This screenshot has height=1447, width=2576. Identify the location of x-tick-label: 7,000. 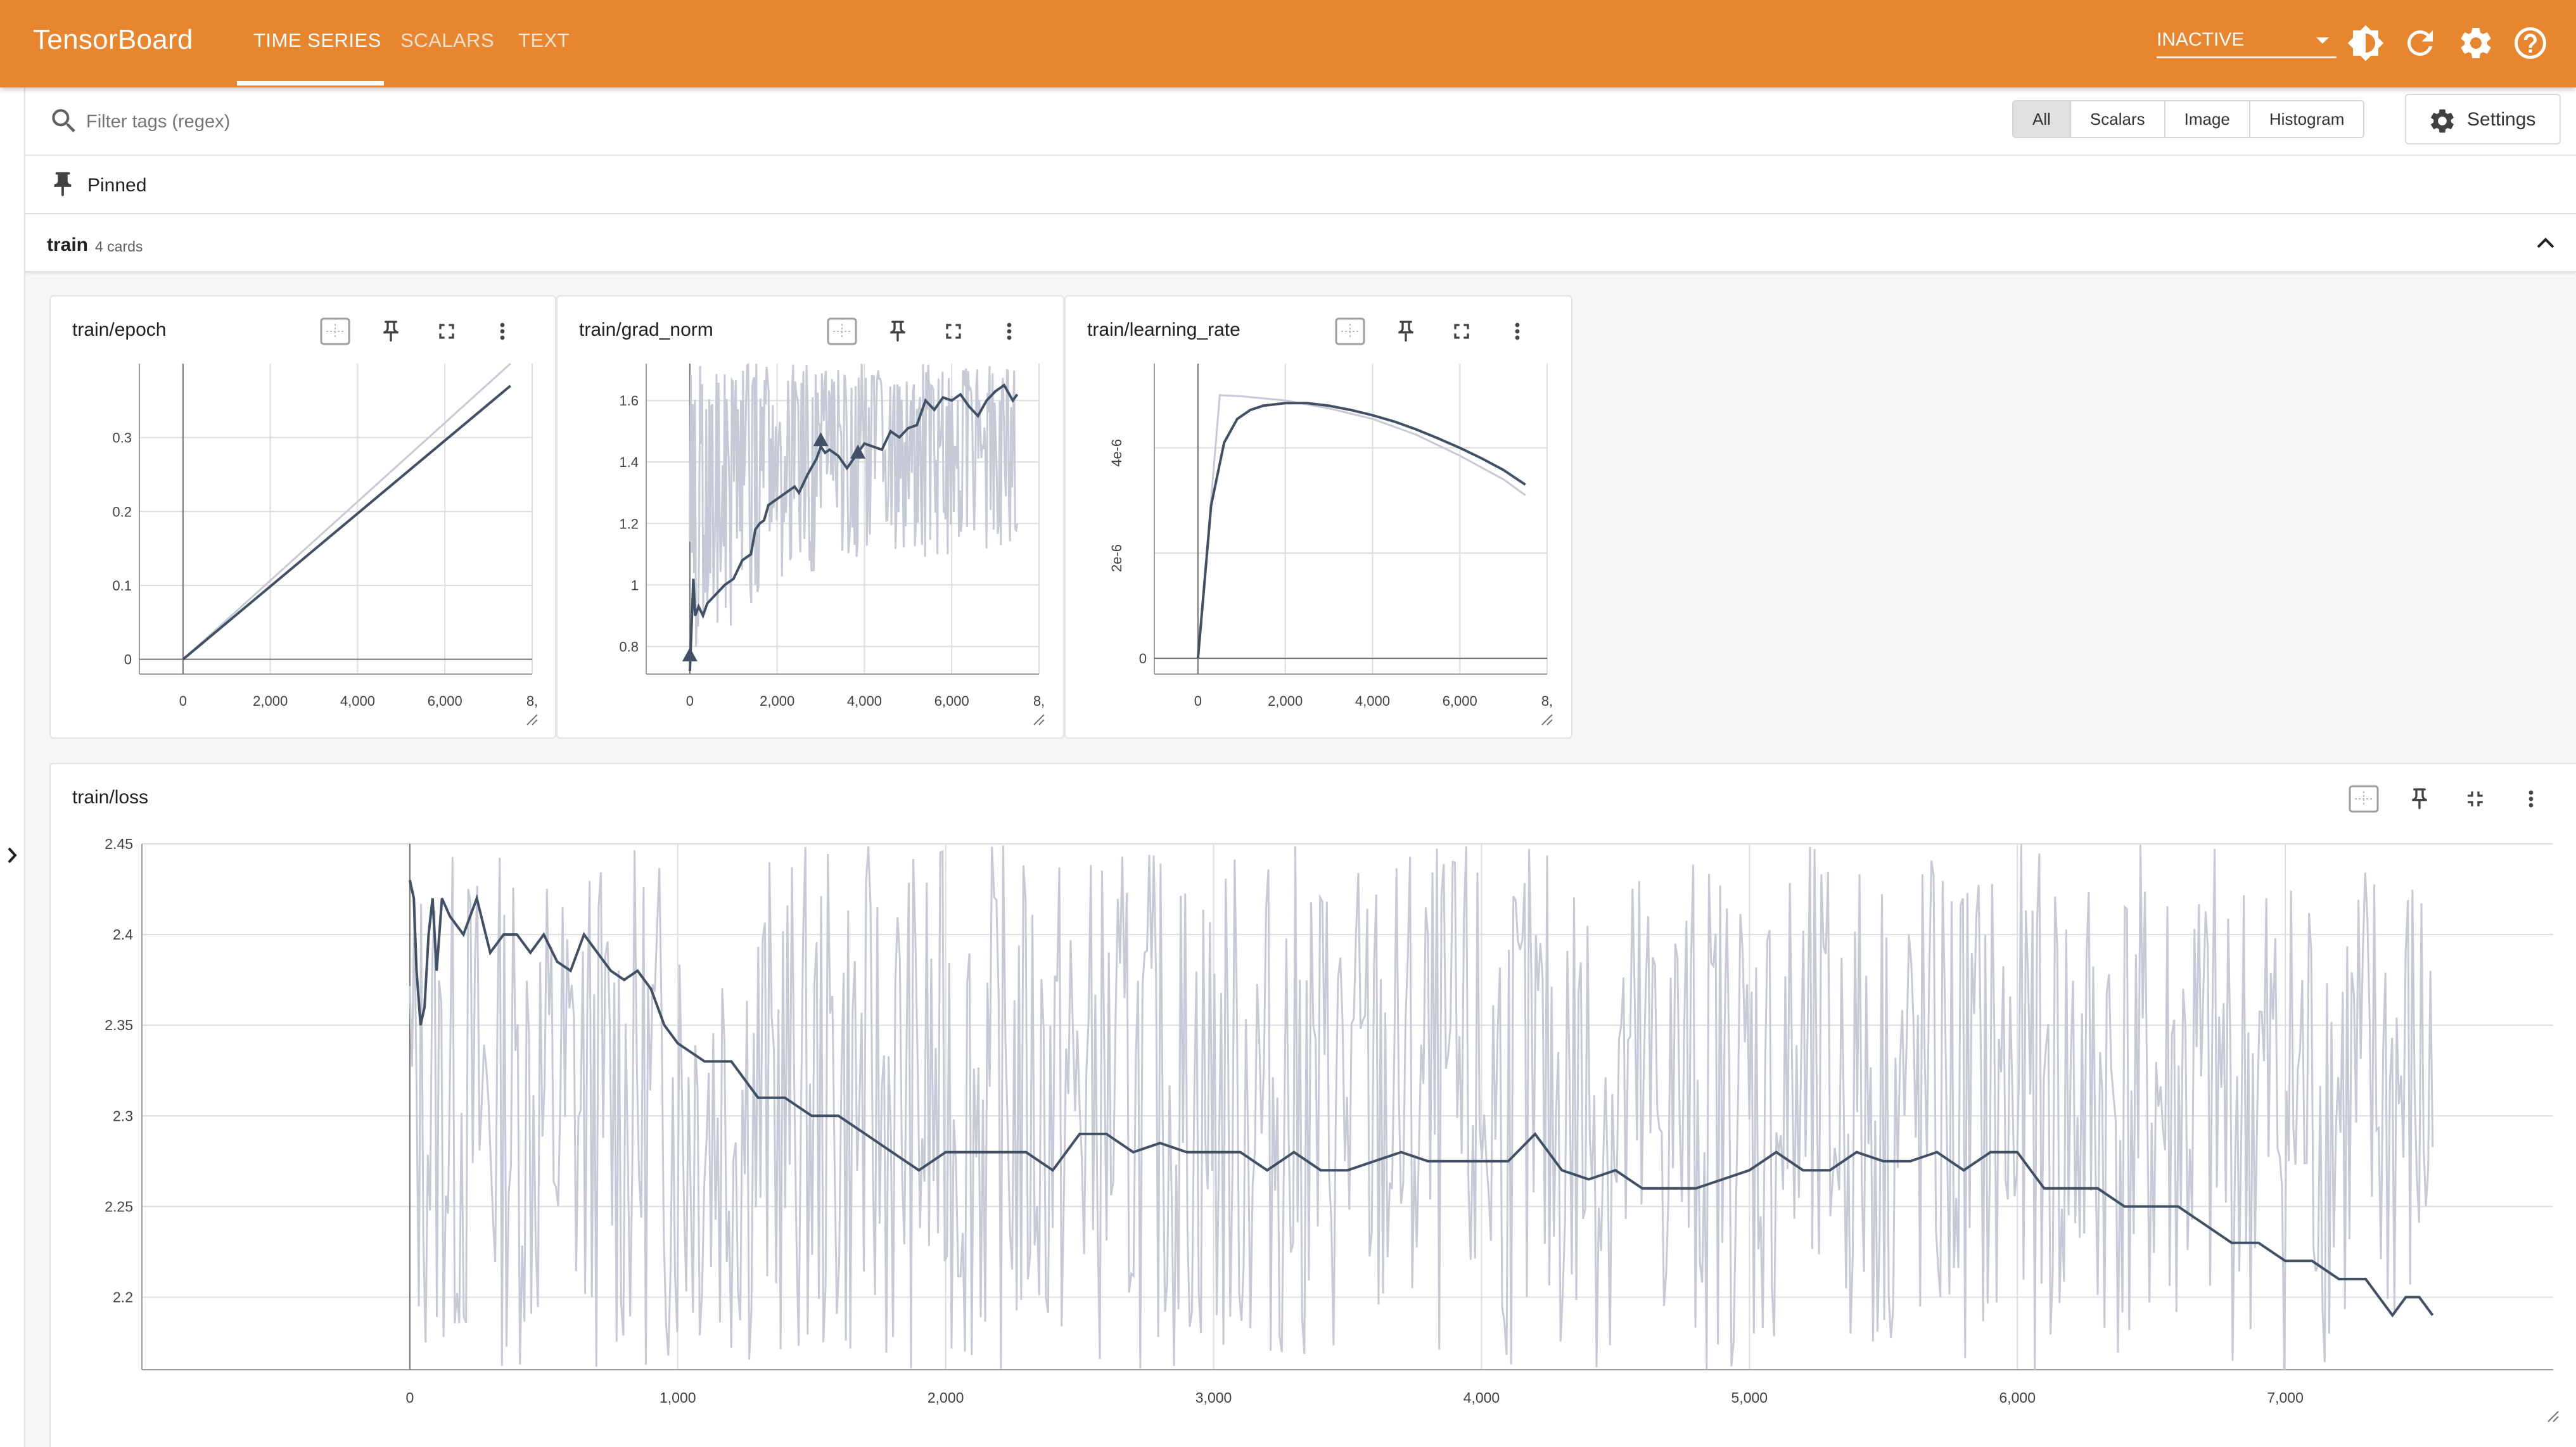
(2286, 1397).